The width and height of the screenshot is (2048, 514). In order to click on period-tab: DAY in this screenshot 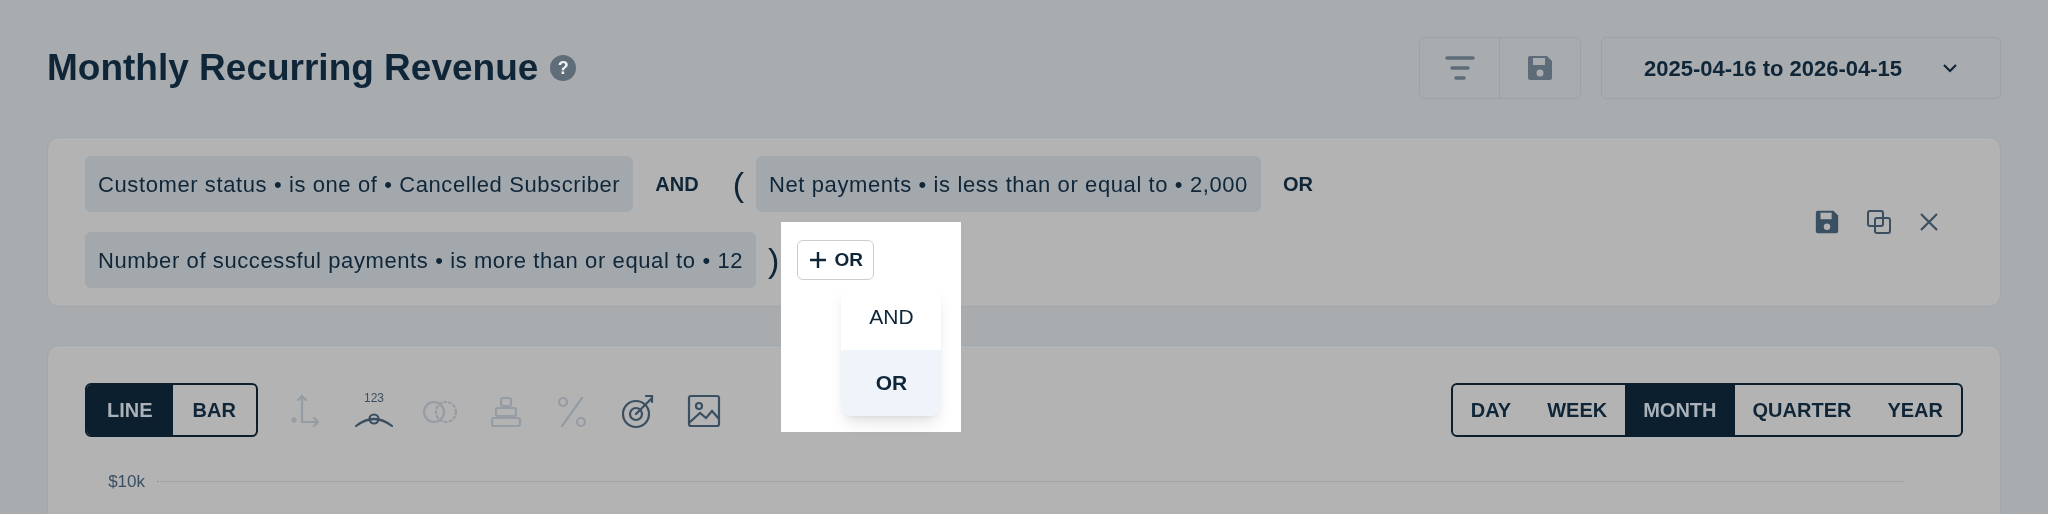, I will do `click(1491, 410)`.